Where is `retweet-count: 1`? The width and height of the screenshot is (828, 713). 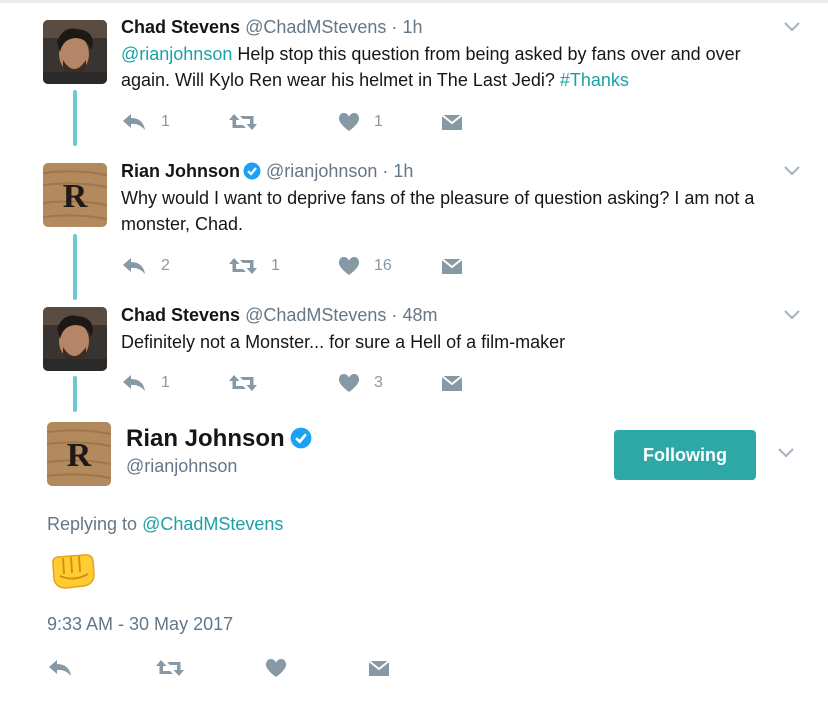
retweet-count: 1 is located at coordinates (275, 265).